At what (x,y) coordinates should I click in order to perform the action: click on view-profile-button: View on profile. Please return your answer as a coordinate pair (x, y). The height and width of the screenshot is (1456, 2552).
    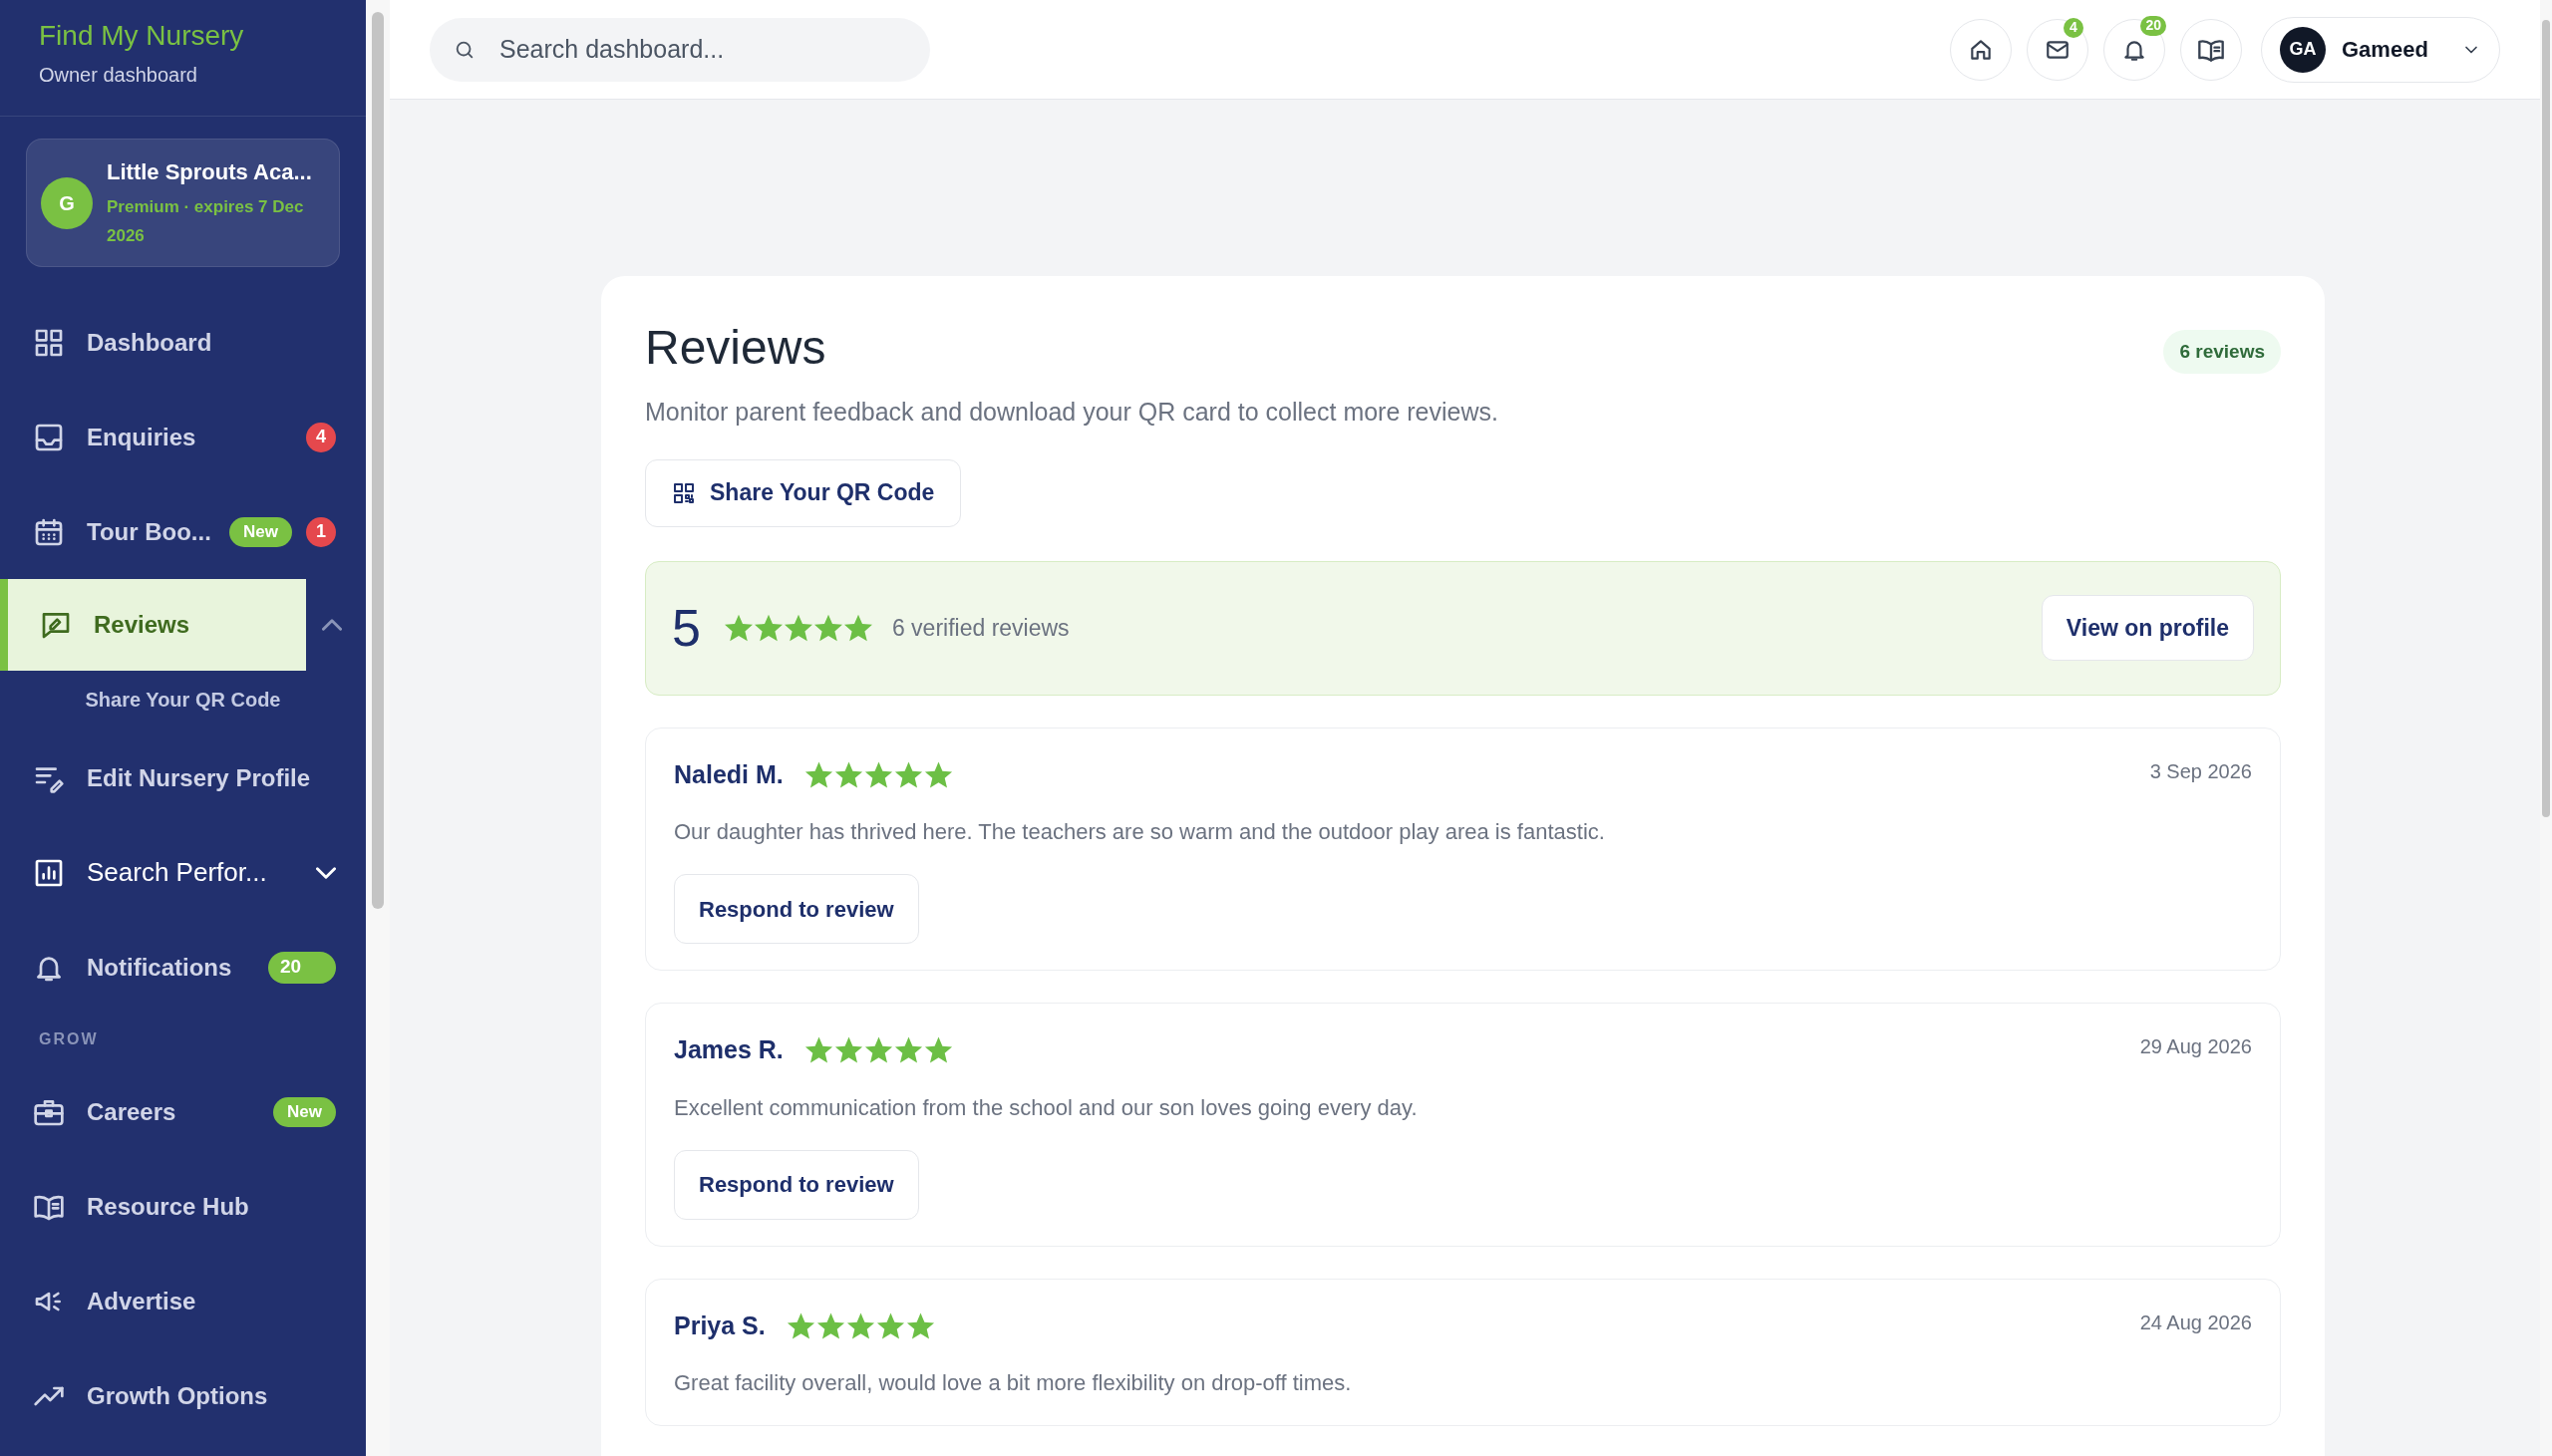
    Looking at the image, I should click on (2147, 628).